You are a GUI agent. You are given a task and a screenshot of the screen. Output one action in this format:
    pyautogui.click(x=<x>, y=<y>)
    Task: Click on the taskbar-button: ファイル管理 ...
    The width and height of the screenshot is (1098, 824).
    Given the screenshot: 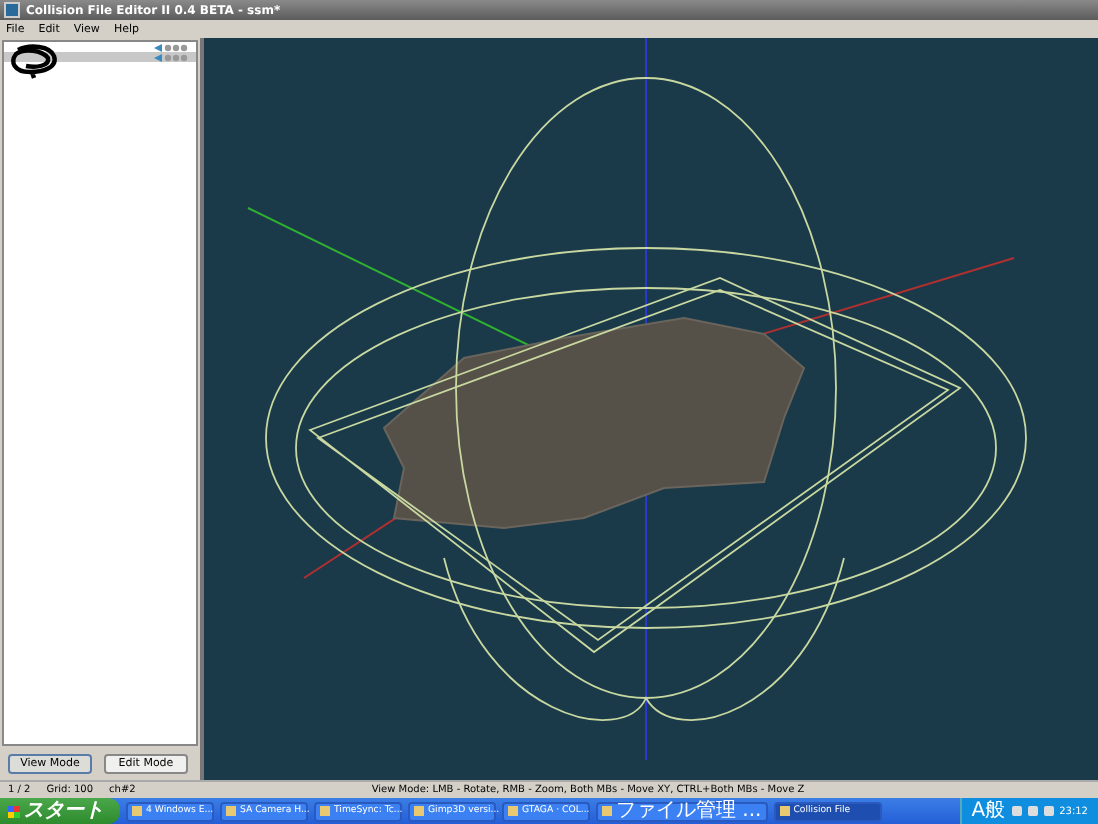 What is the action you would take?
    pyautogui.click(x=682, y=811)
    